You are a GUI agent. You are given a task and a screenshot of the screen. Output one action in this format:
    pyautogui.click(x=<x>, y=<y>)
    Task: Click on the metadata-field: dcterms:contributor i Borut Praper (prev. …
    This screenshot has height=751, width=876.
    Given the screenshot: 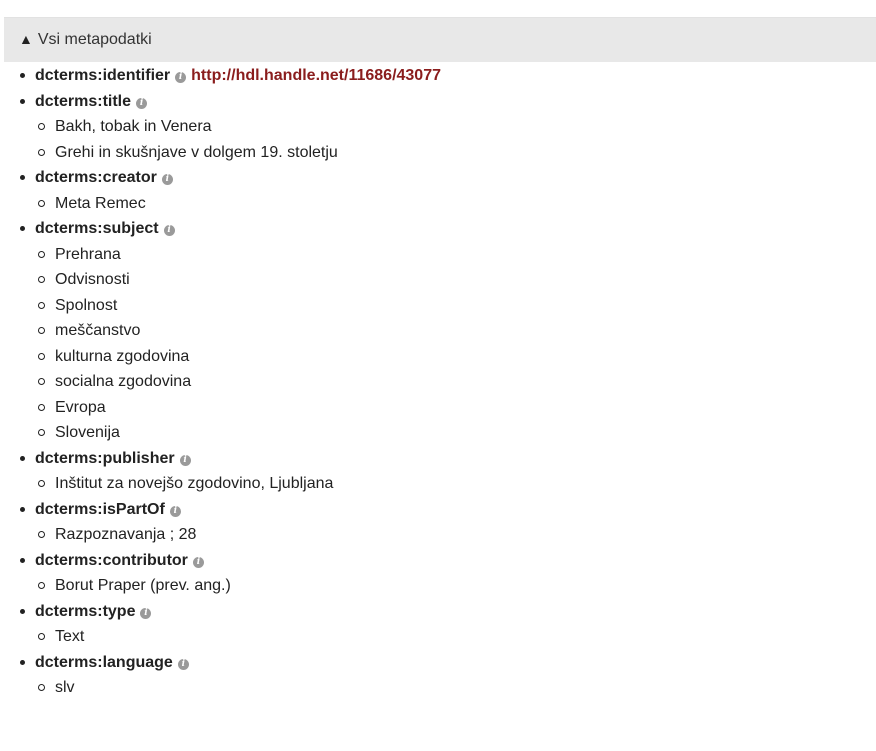 What is the action you would take?
    pyautogui.click(x=436, y=573)
    